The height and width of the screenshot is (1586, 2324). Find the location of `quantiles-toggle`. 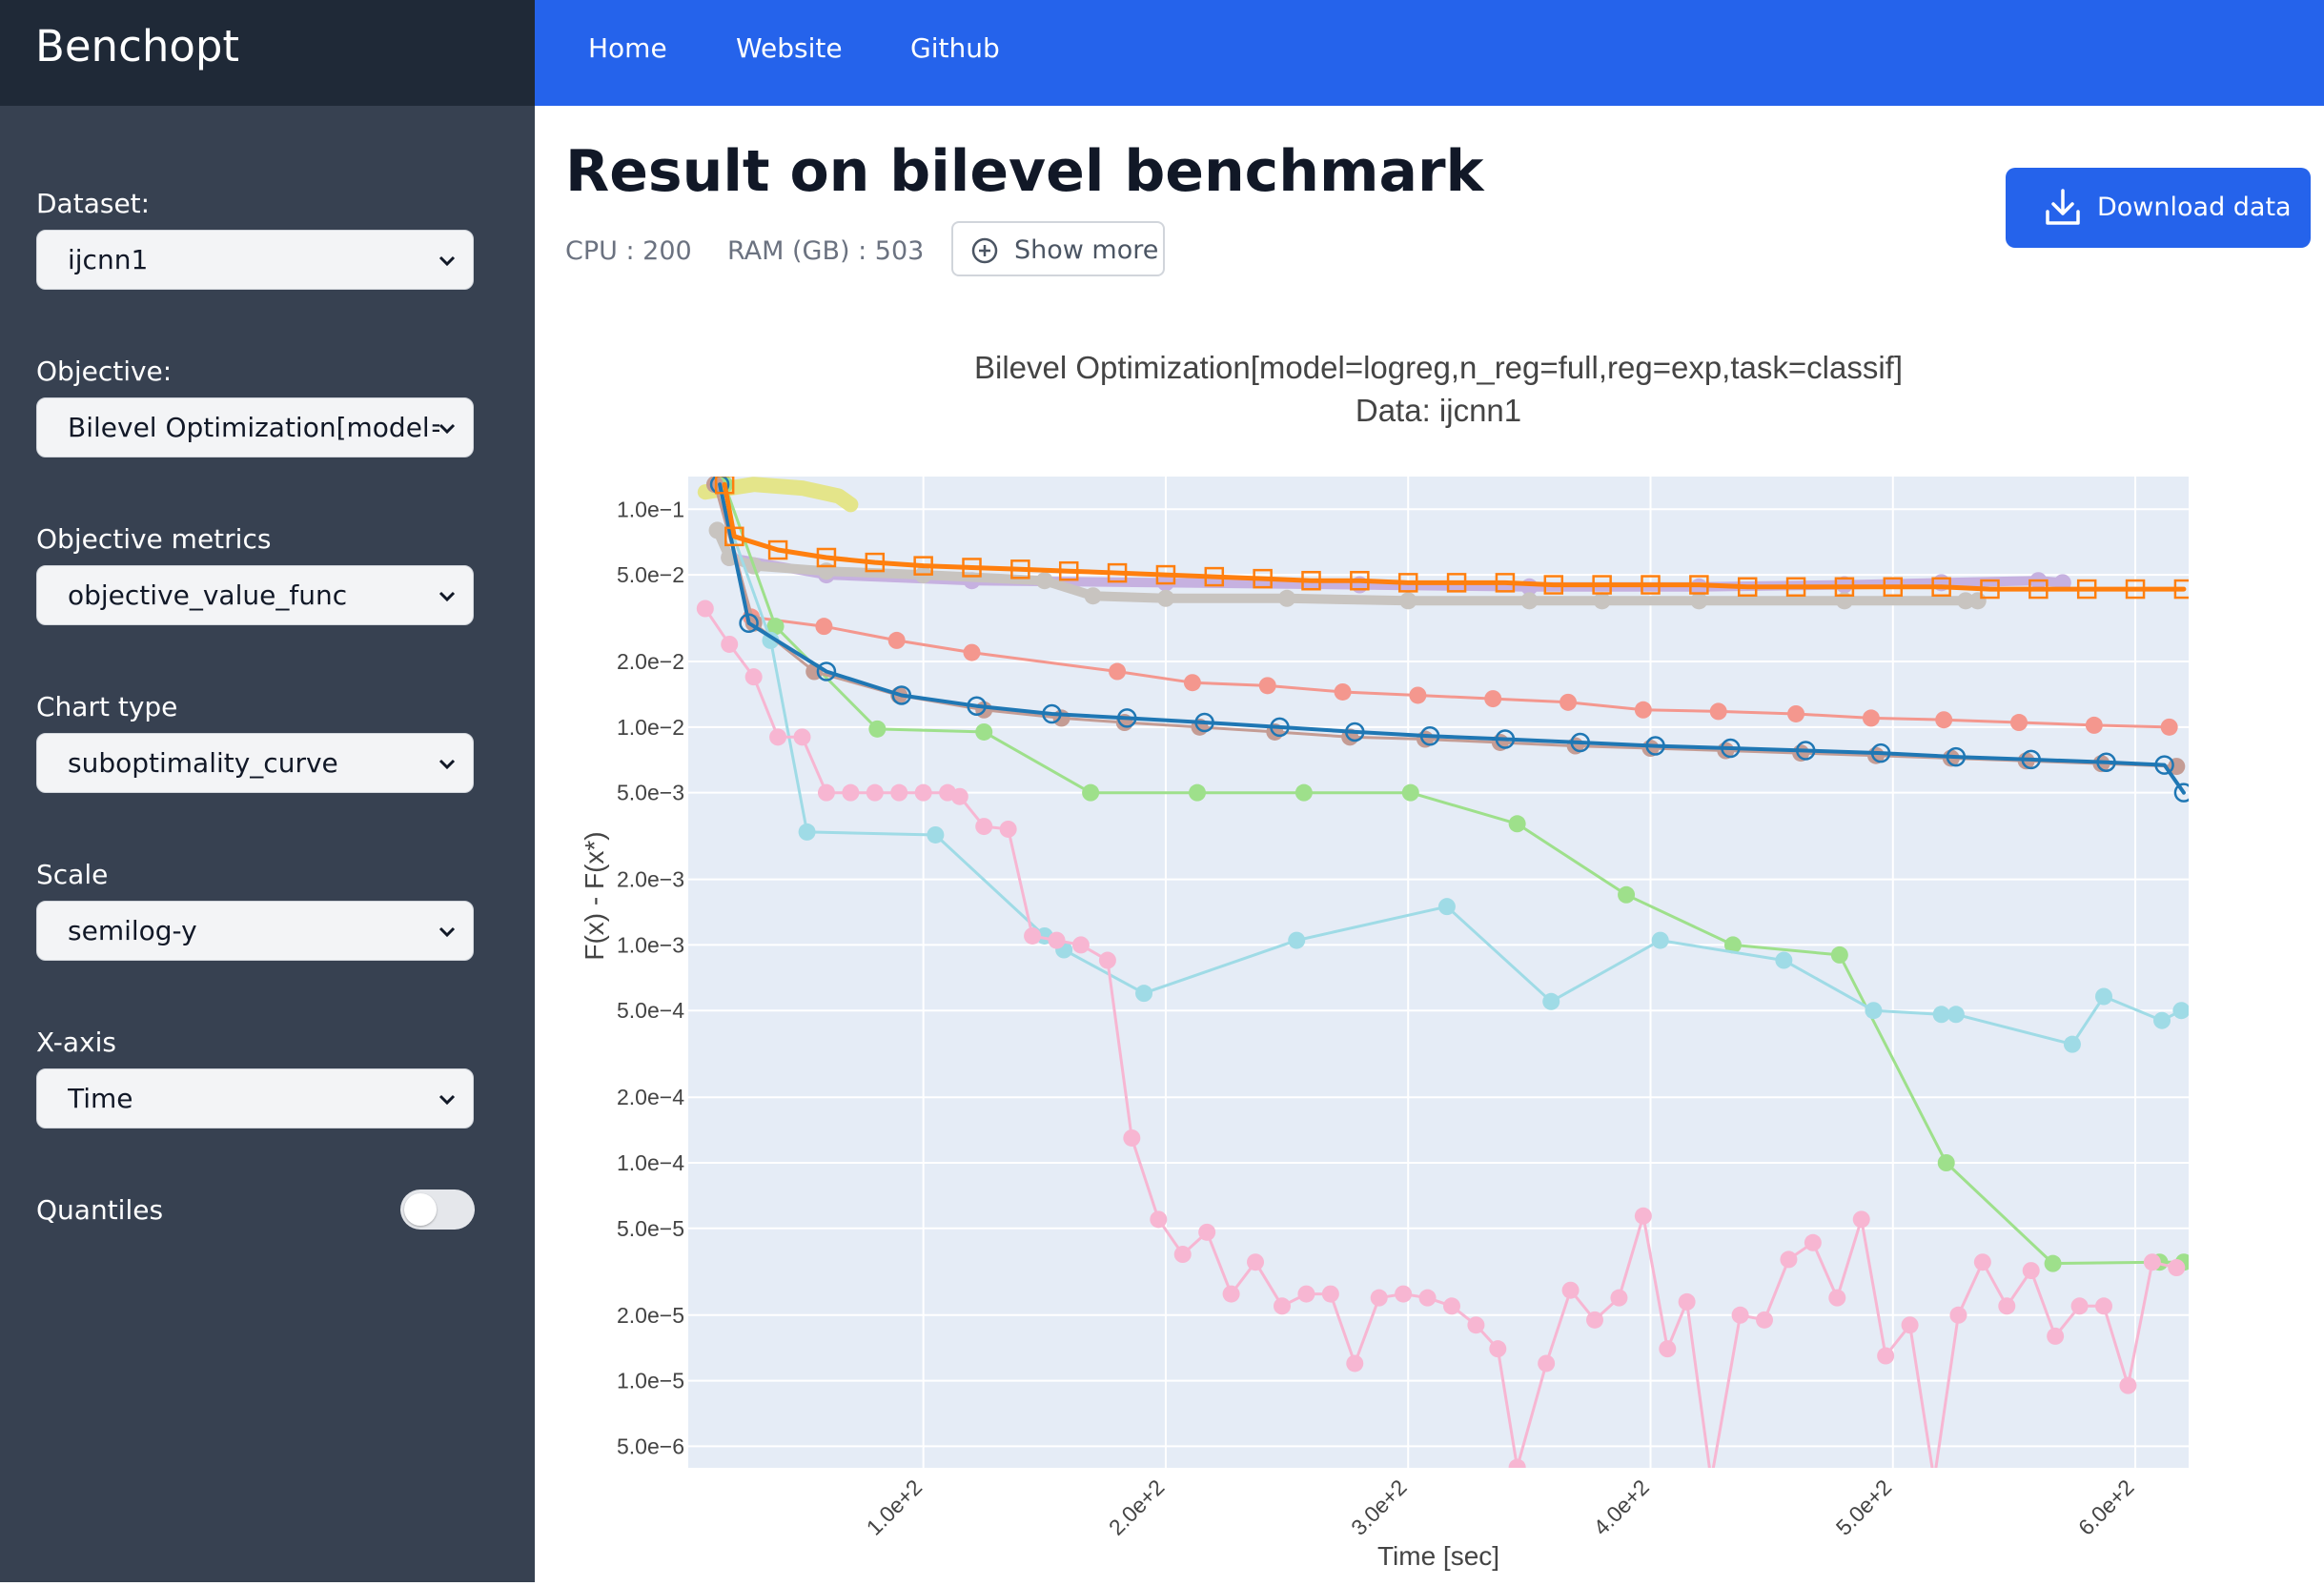

quantiles-toggle is located at coordinates (437, 1210).